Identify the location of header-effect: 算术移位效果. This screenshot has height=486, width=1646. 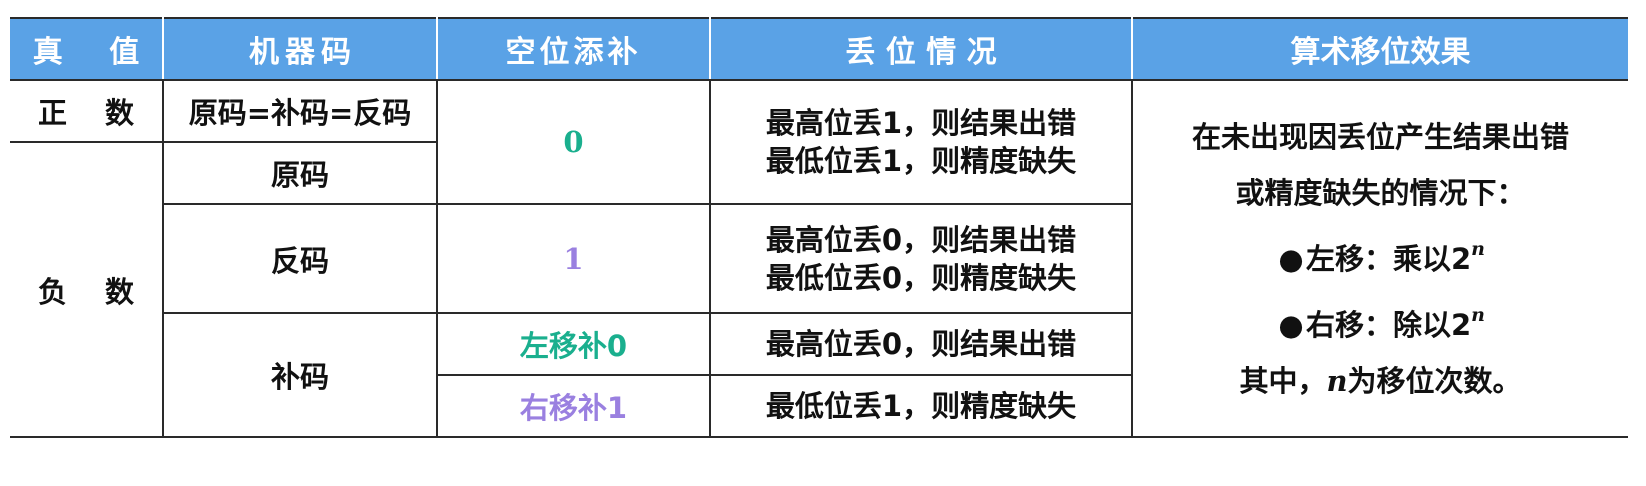
(1379, 49).